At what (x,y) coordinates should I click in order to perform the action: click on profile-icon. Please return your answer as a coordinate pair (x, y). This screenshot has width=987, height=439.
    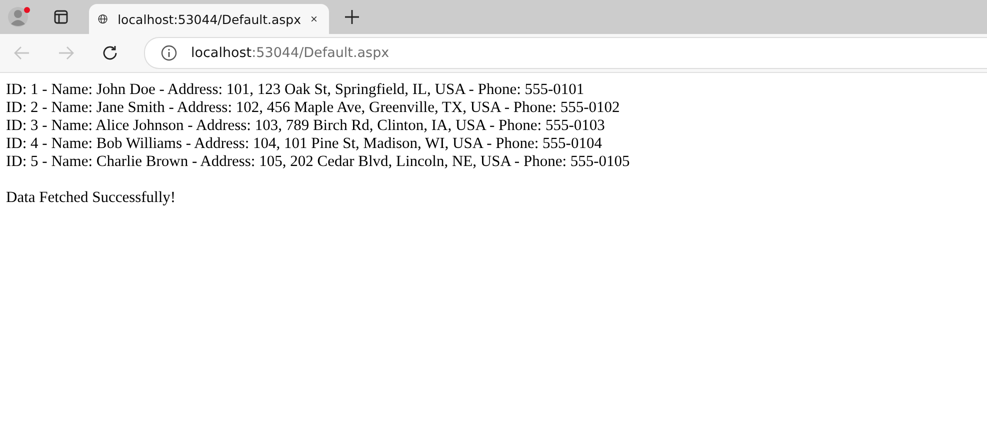
    Looking at the image, I should click on (19, 17).